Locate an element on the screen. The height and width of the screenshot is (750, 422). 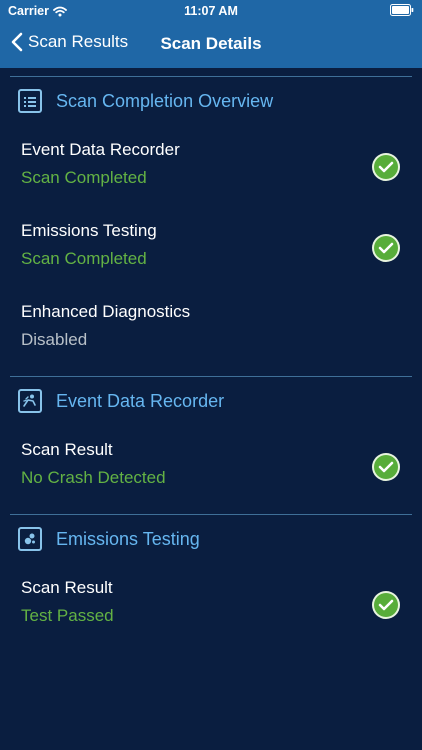
section-emissions-testing: Emissions Testing is located at coordinates (211, 538).